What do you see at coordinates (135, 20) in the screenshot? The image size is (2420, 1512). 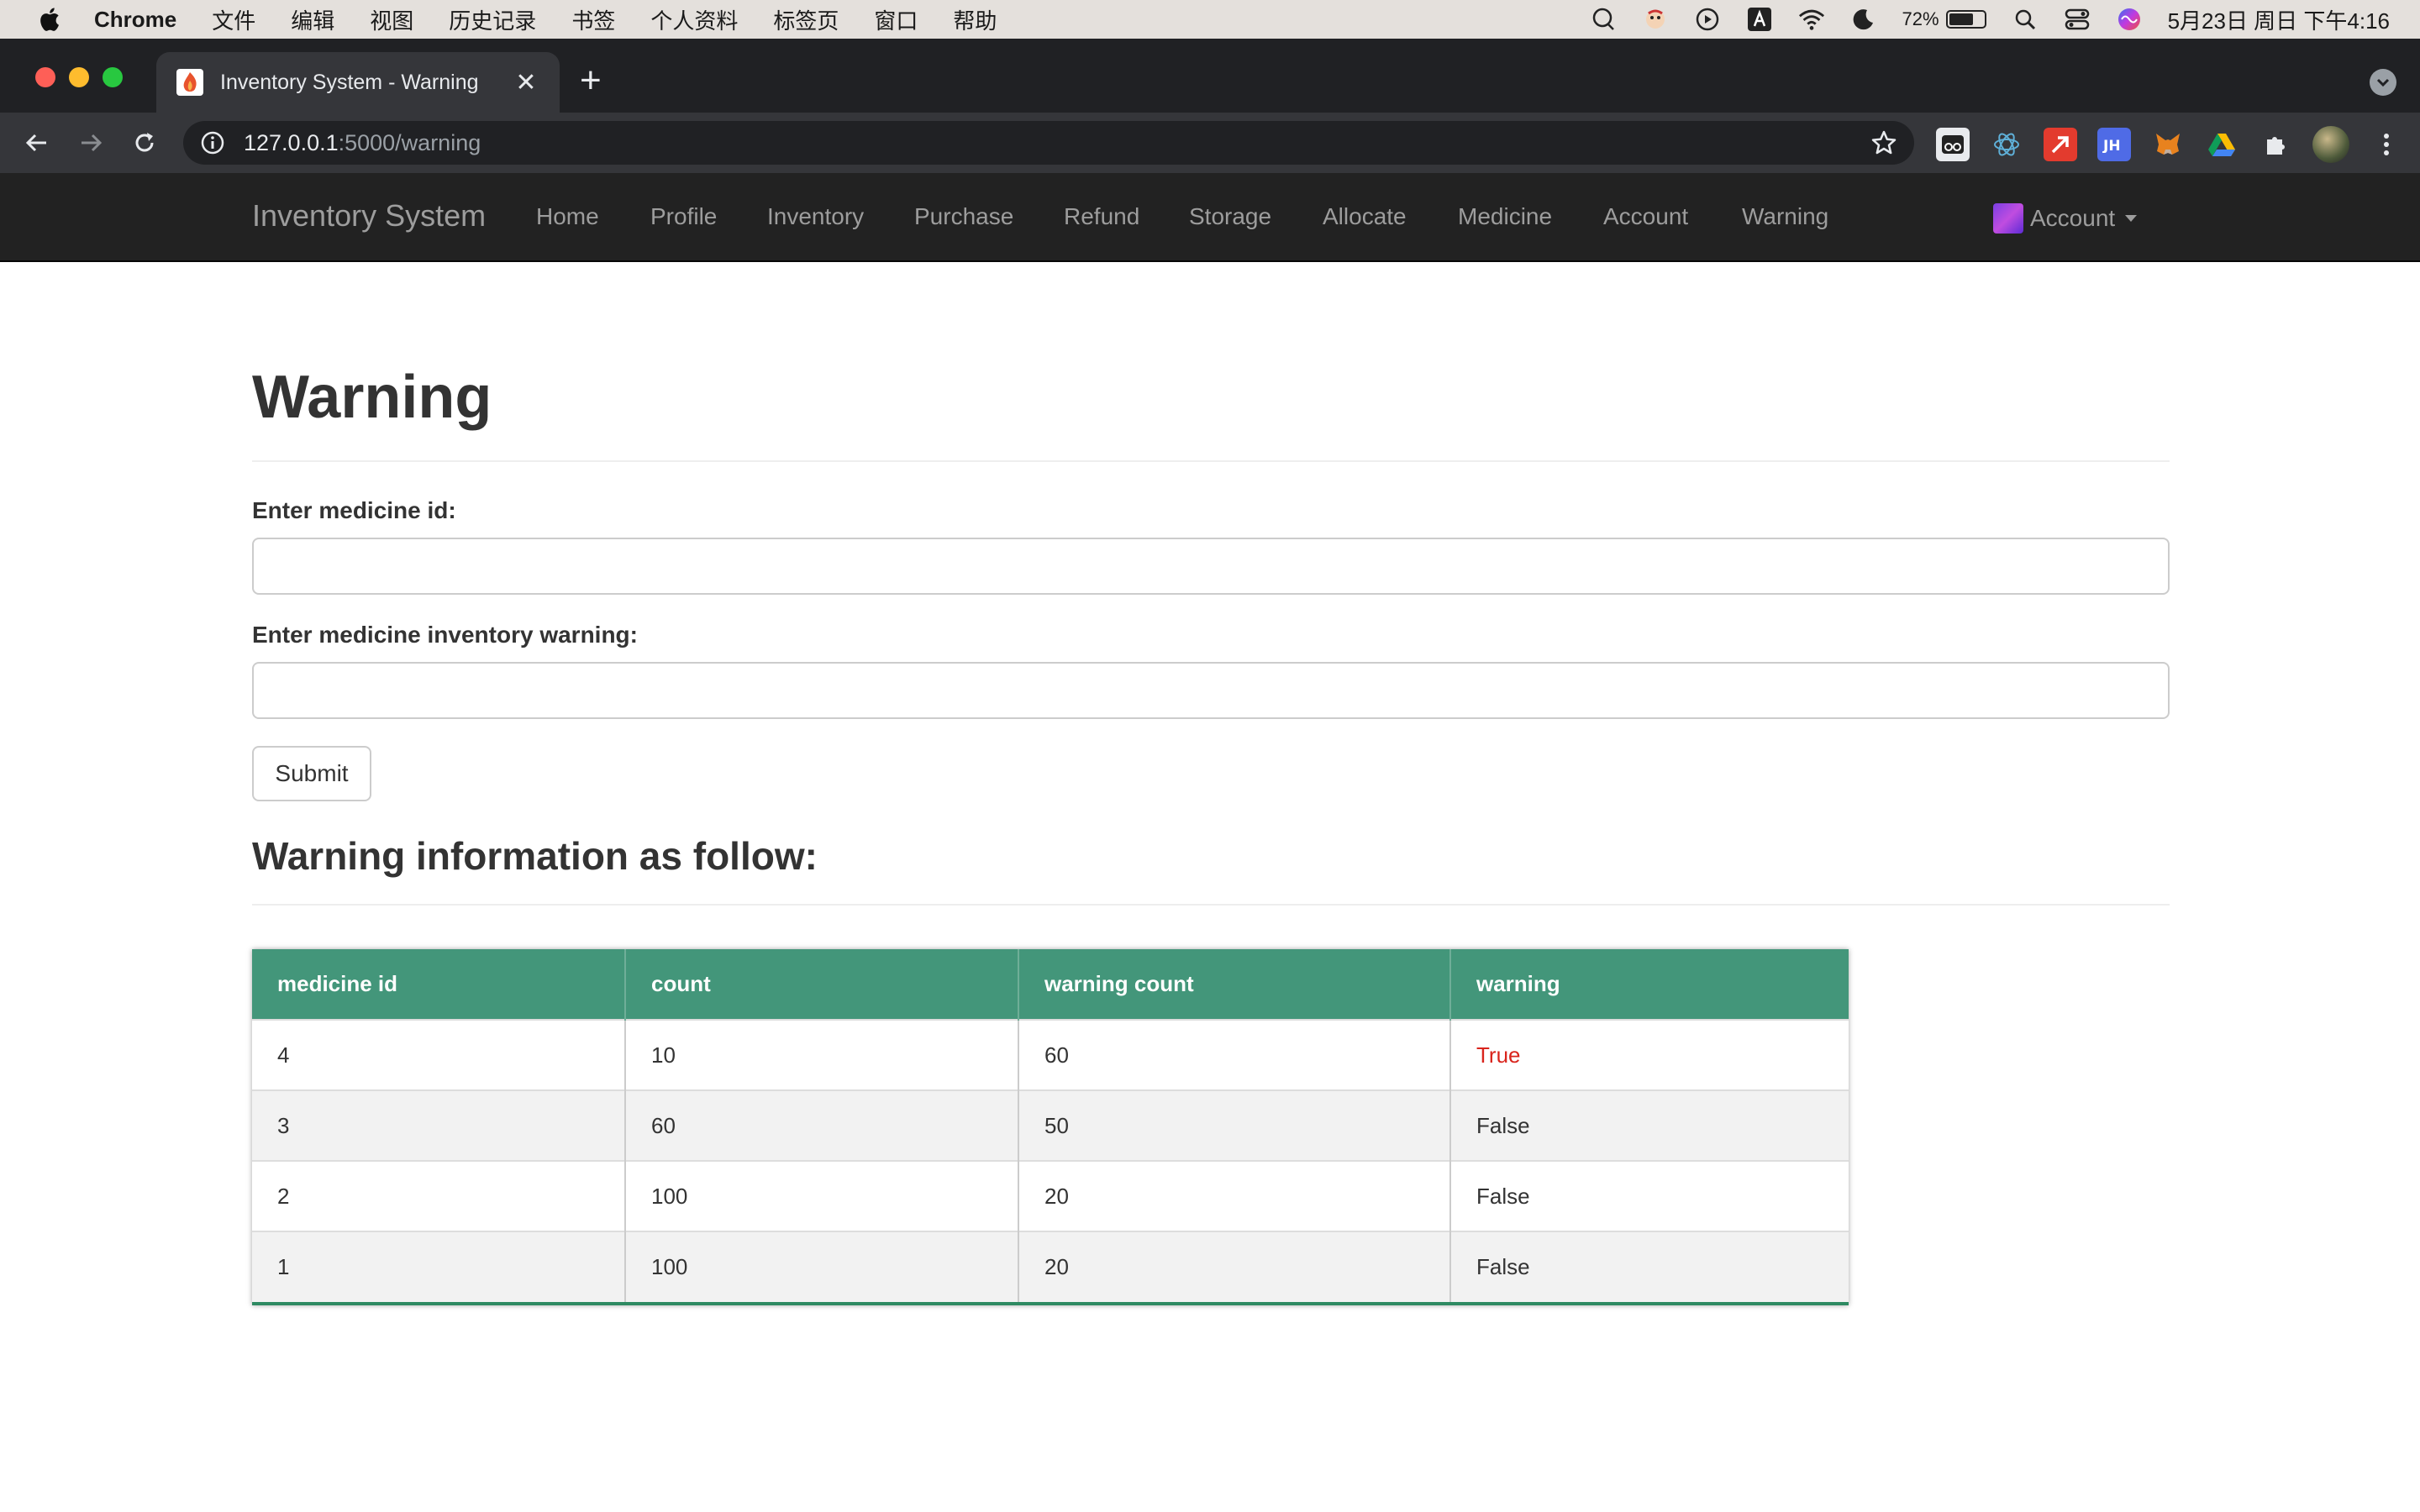 I see `active-app-name: Chrome` at bounding box center [135, 20].